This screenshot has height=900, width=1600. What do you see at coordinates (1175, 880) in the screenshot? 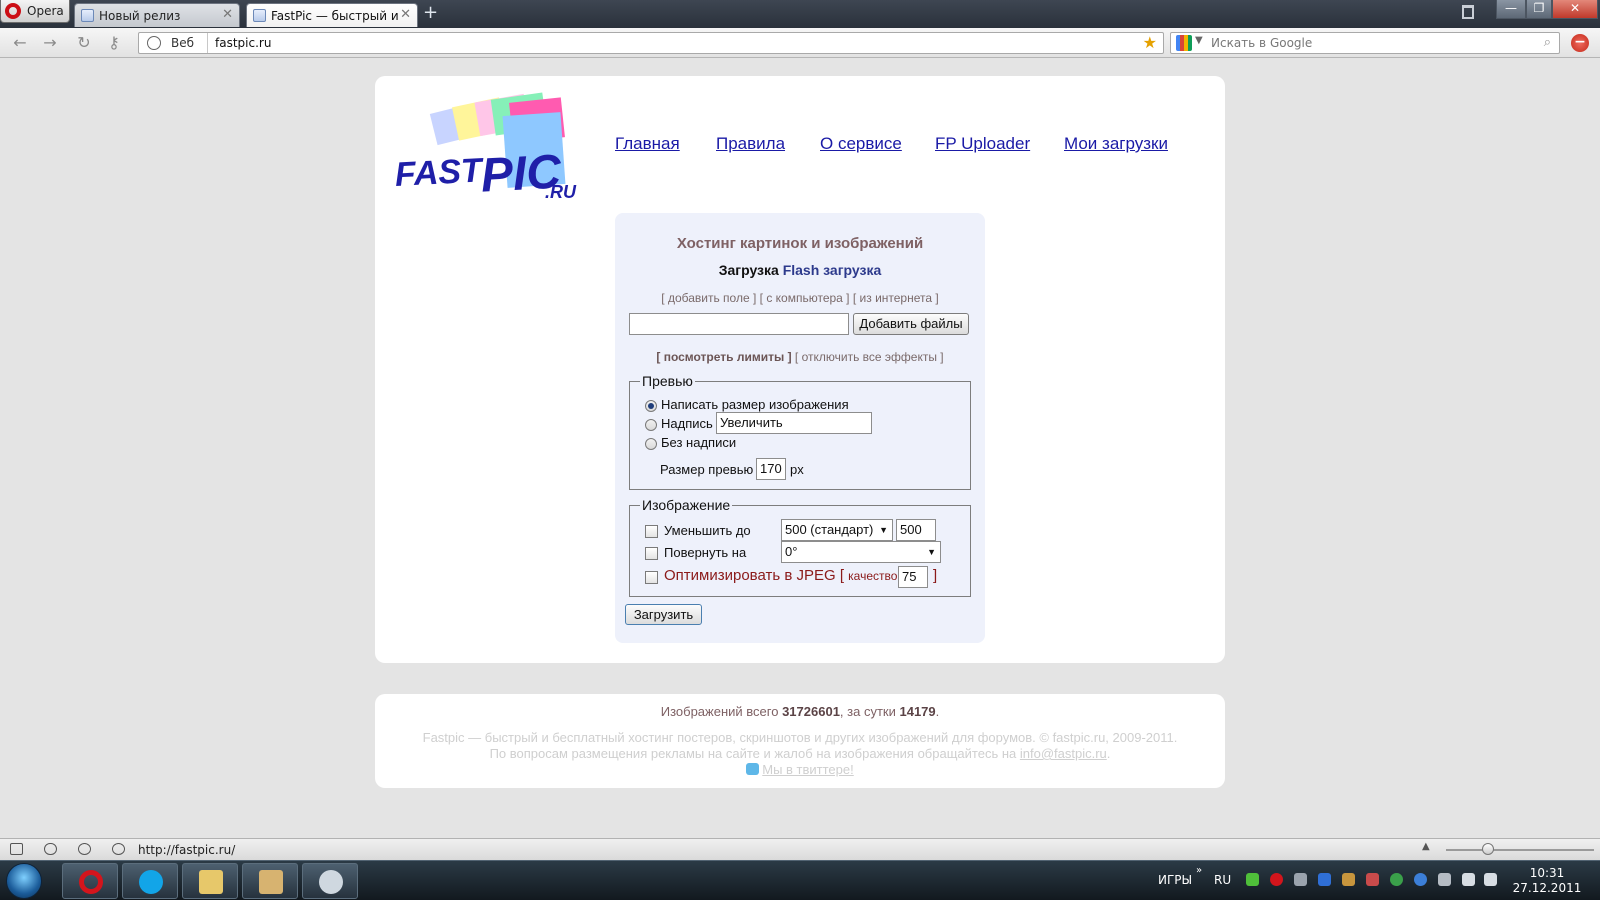
I see `tray-games-label: ИГРЫ` at bounding box center [1175, 880].